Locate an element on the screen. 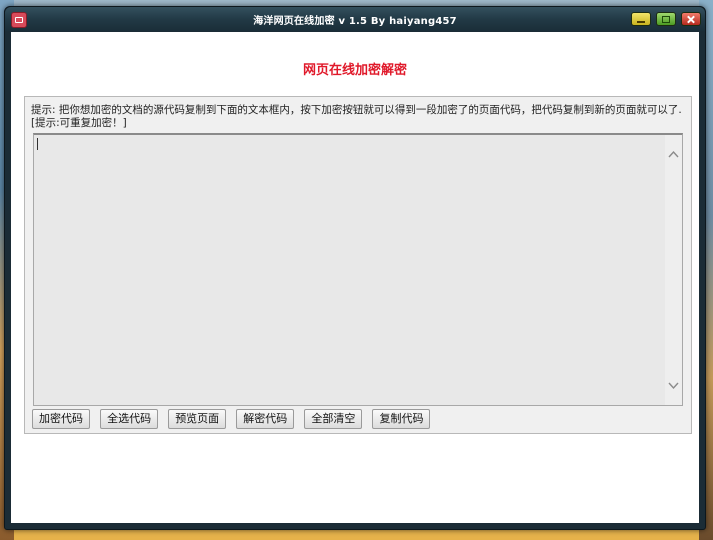  text-caret is located at coordinates (37, 144).